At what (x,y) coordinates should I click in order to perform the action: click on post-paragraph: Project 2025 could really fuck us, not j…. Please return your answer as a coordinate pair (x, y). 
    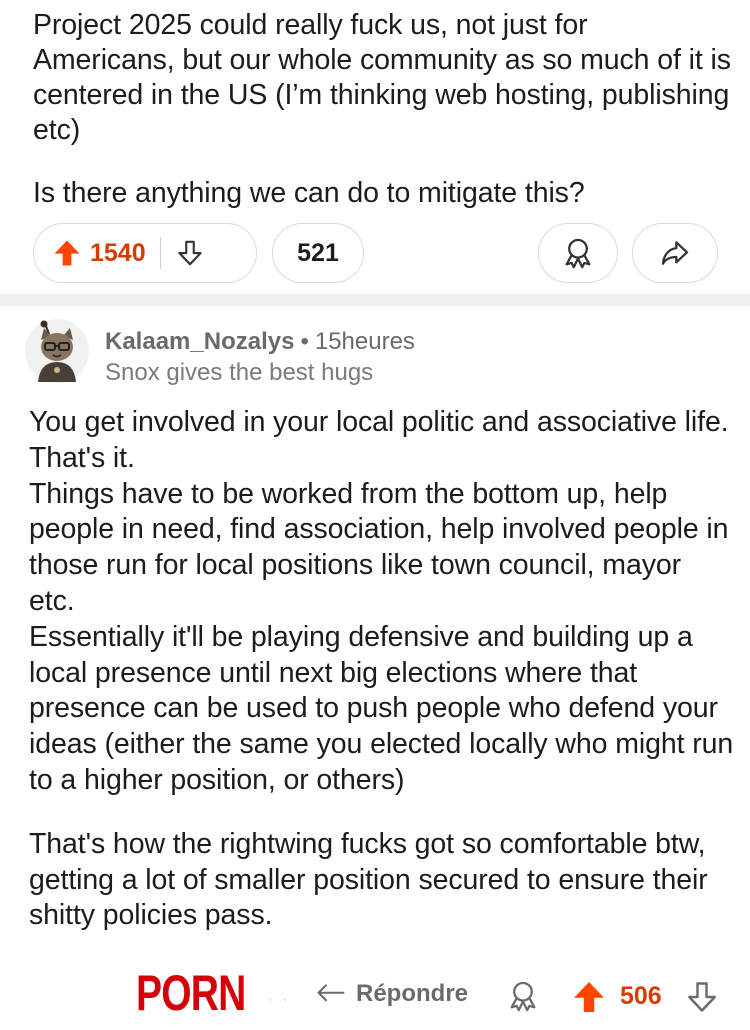
    Looking at the image, I should click on (382, 77).